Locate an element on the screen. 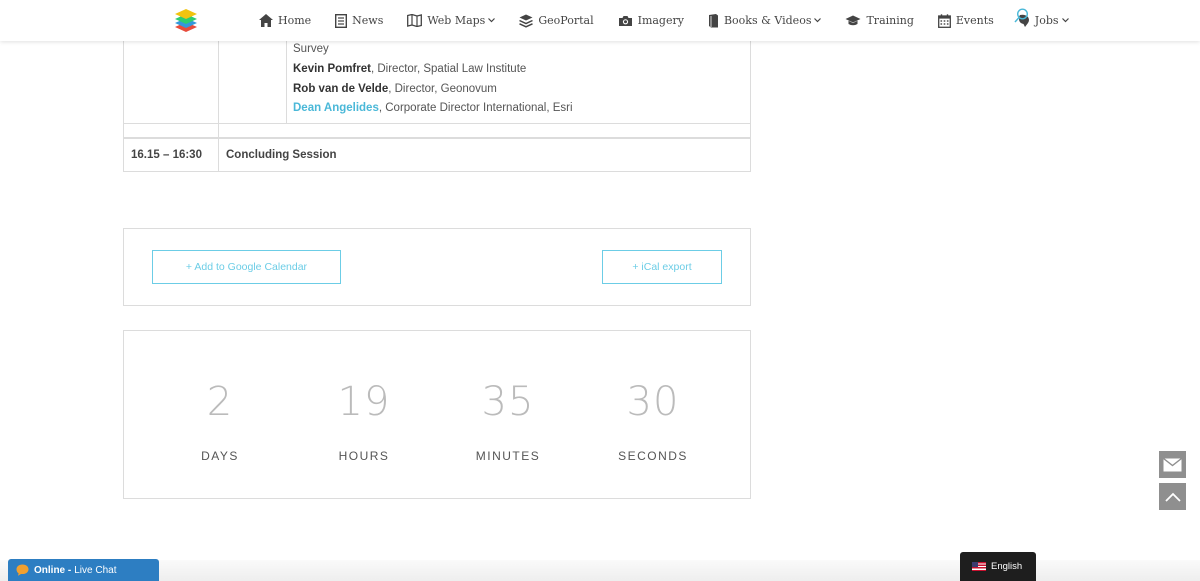  nav-item-training: Training is located at coordinates (879, 20).